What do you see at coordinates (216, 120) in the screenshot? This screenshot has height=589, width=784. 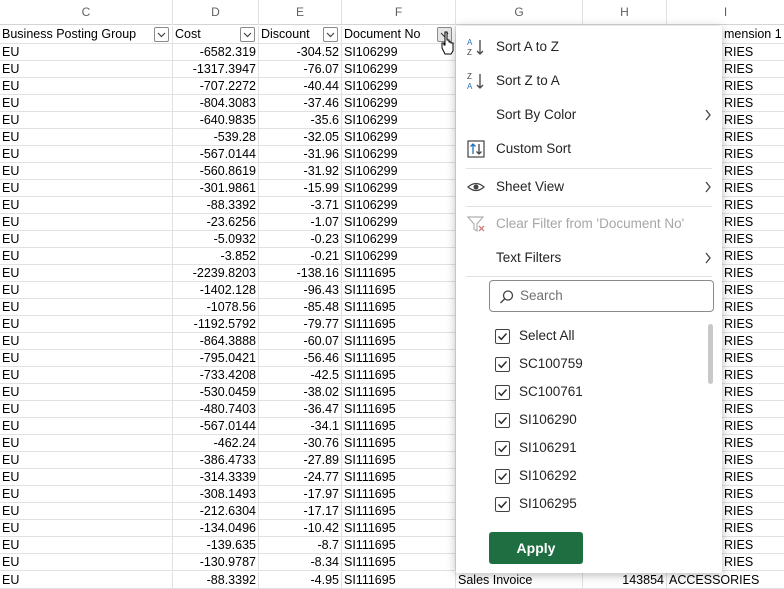 I see `cell-cost: -640.9835` at bounding box center [216, 120].